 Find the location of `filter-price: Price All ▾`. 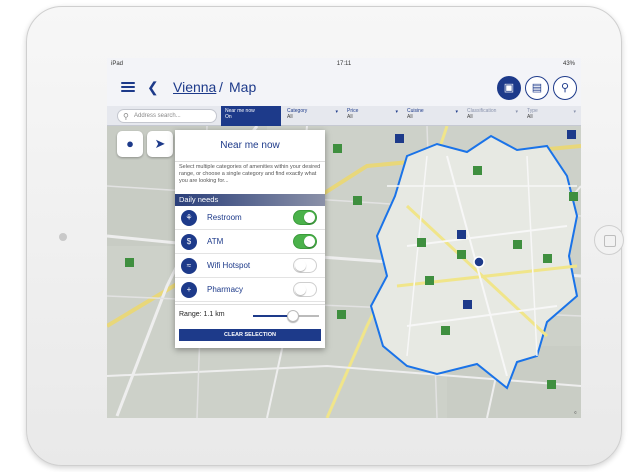

filter-price: Price All ▾ is located at coordinates (372, 116).